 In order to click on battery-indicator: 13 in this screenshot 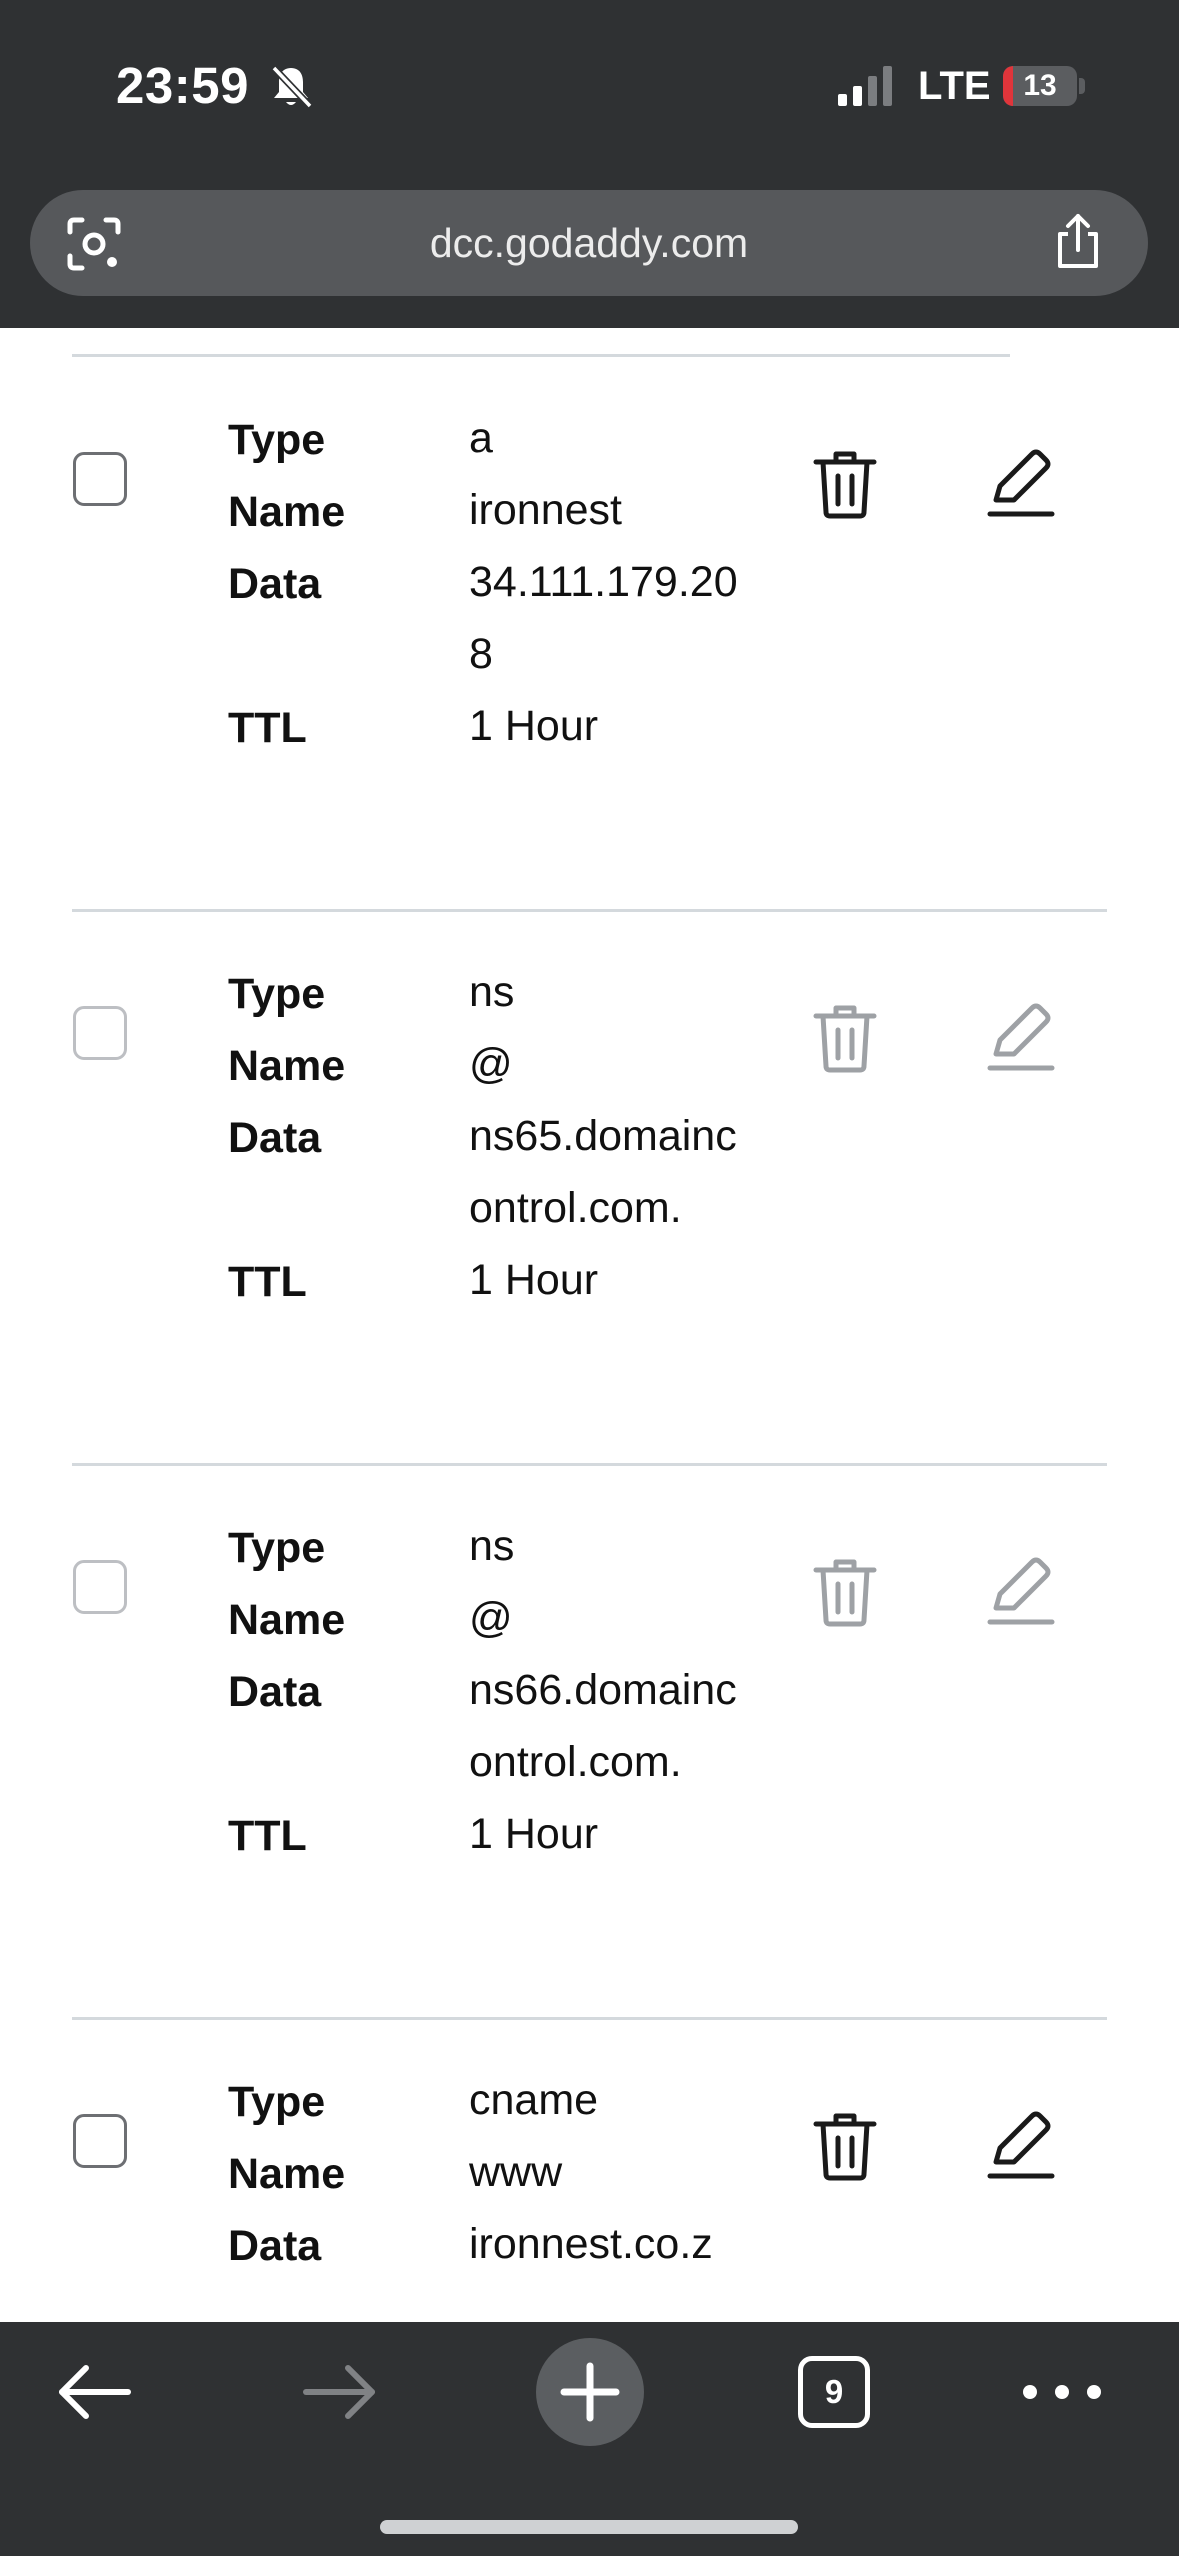, I will do `click(1040, 86)`.